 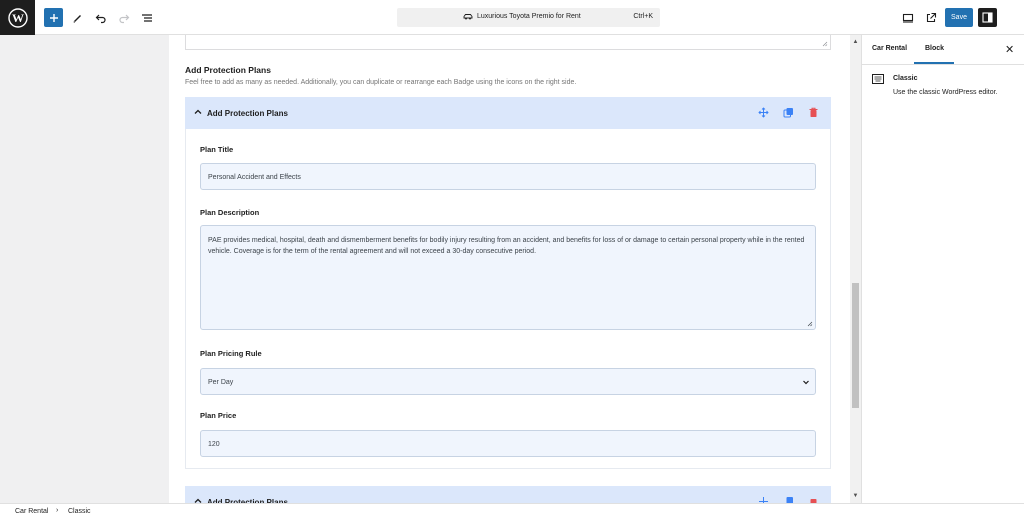 What do you see at coordinates (959, 17) in the screenshot?
I see `save-button: Save` at bounding box center [959, 17].